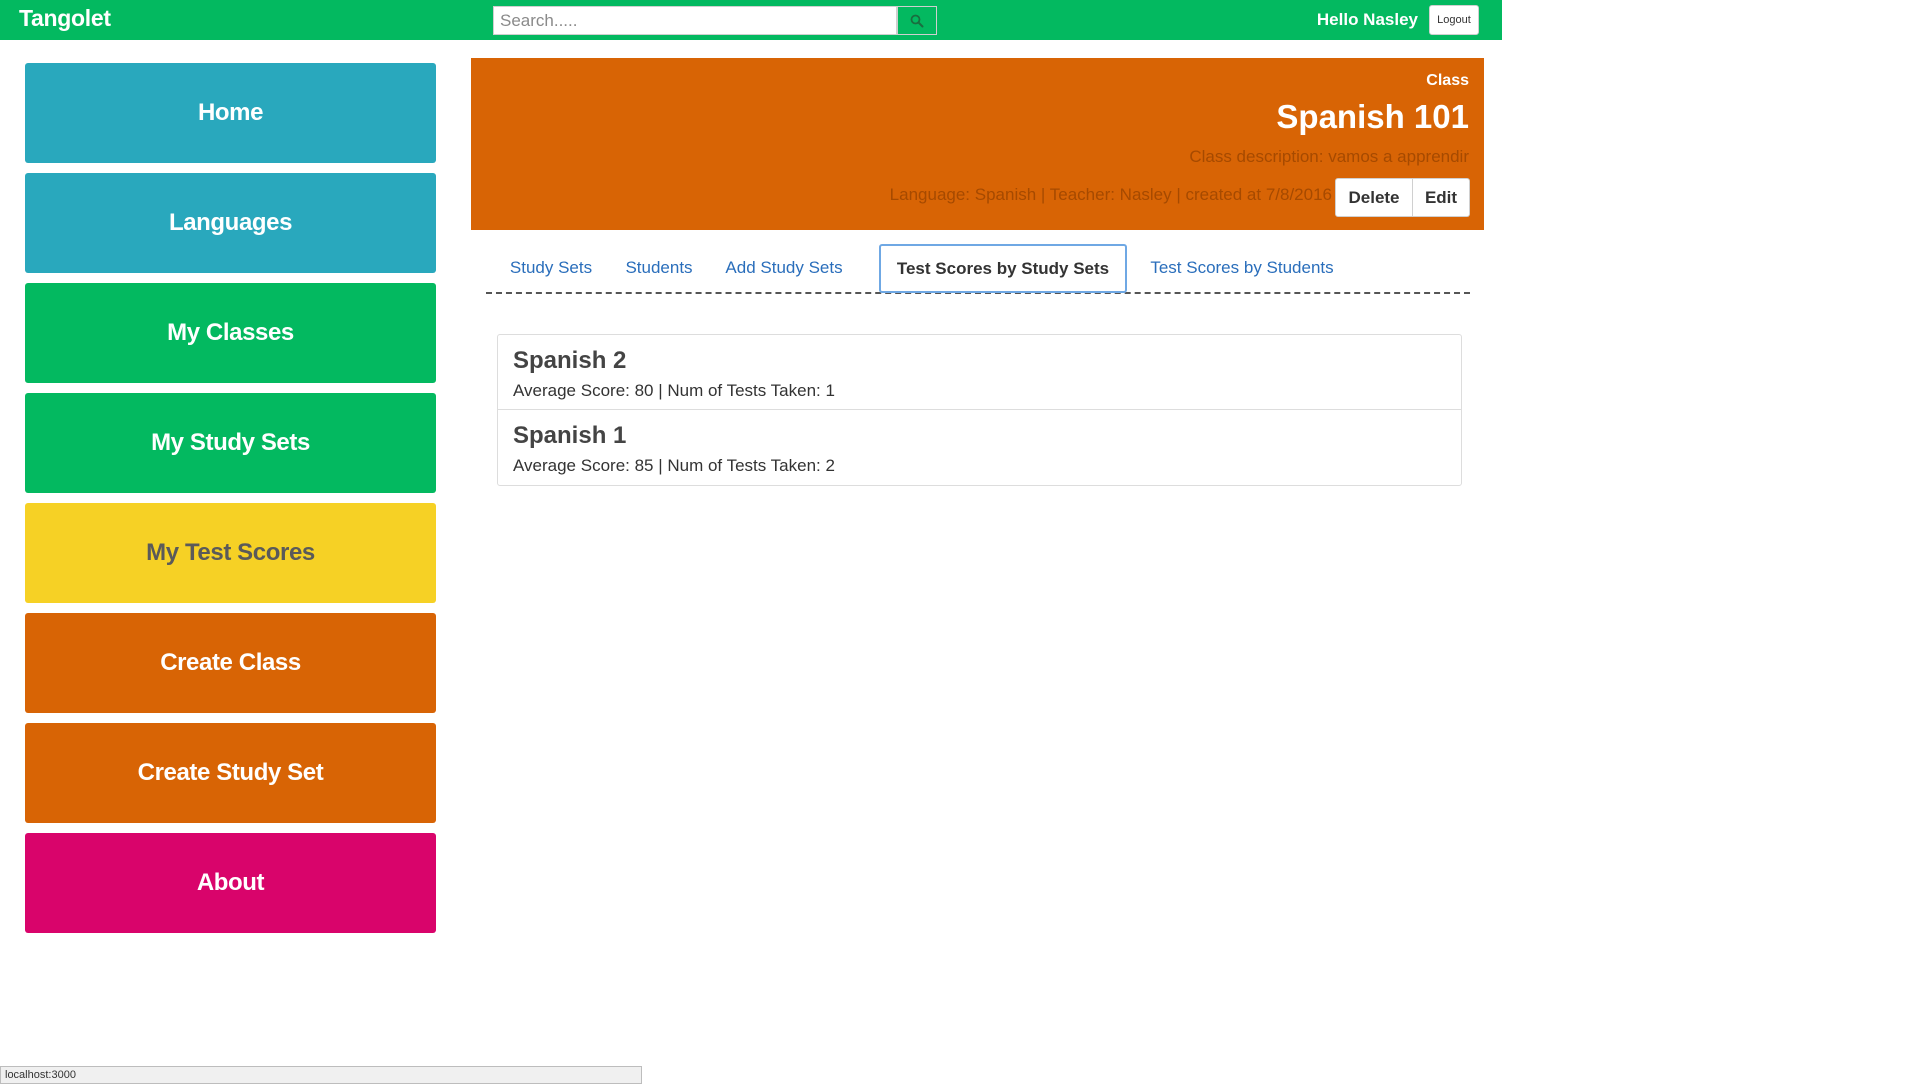 This screenshot has height=1084, width=1920. I want to click on search-icon, so click(917, 20).